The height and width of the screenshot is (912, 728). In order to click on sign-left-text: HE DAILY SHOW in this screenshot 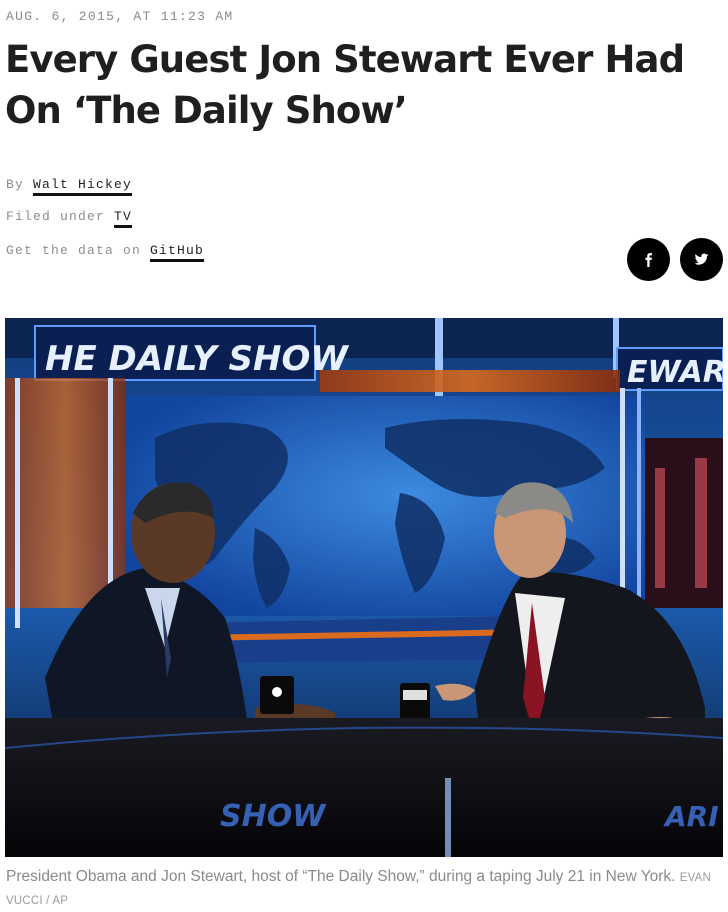, I will do `click(197, 359)`.